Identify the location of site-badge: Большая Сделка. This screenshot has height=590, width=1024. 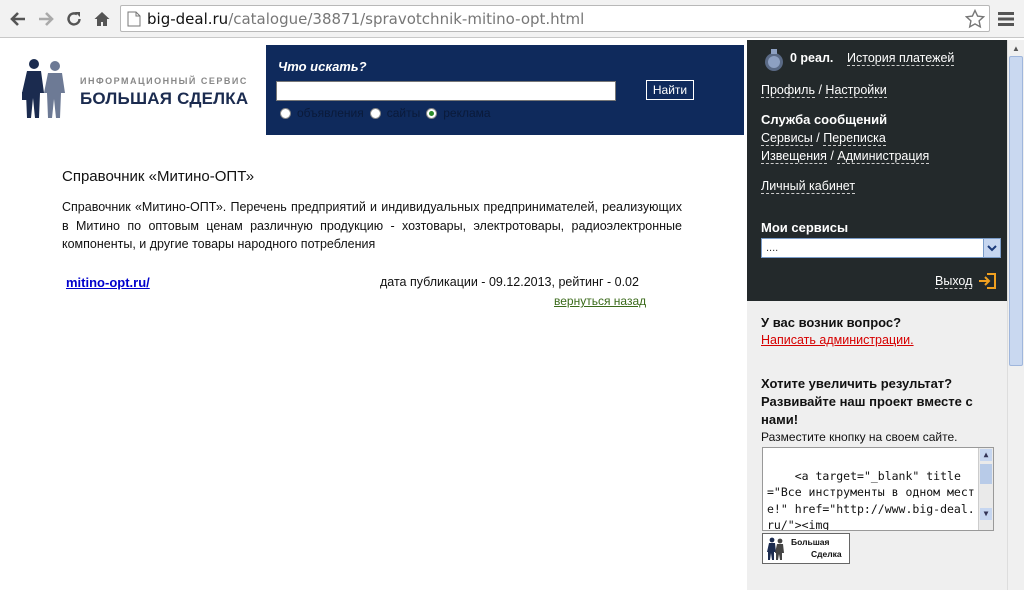
(806, 548).